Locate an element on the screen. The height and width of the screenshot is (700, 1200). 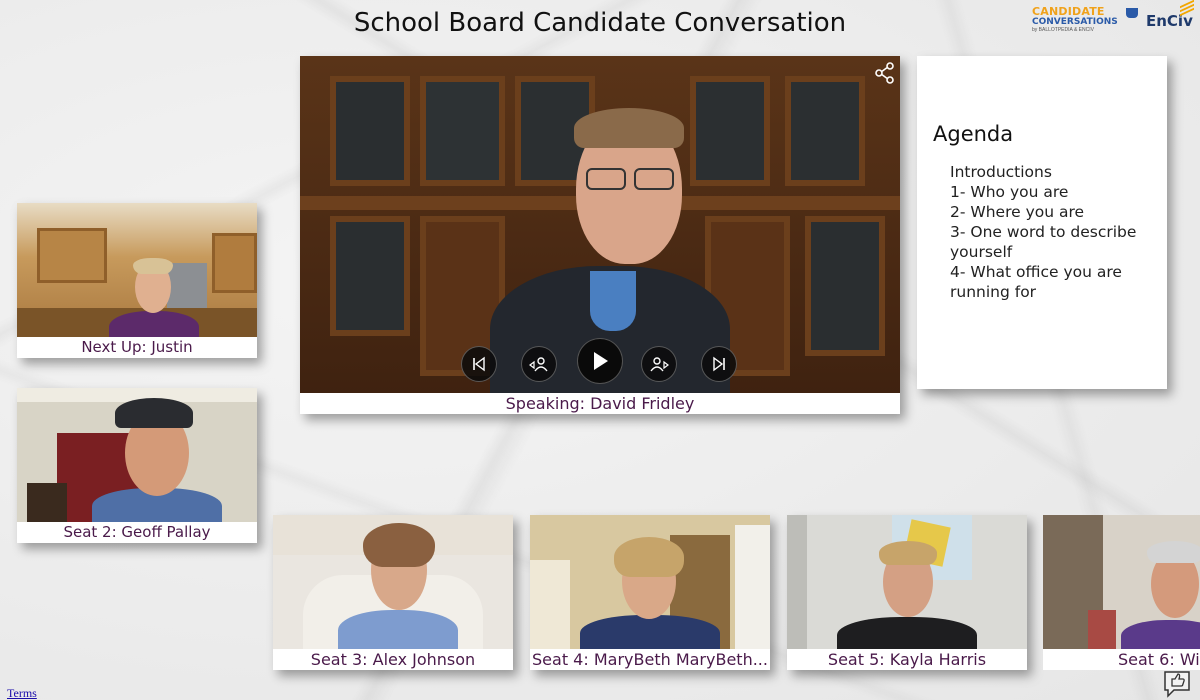
play-icon is located at coordinates (601, 361).